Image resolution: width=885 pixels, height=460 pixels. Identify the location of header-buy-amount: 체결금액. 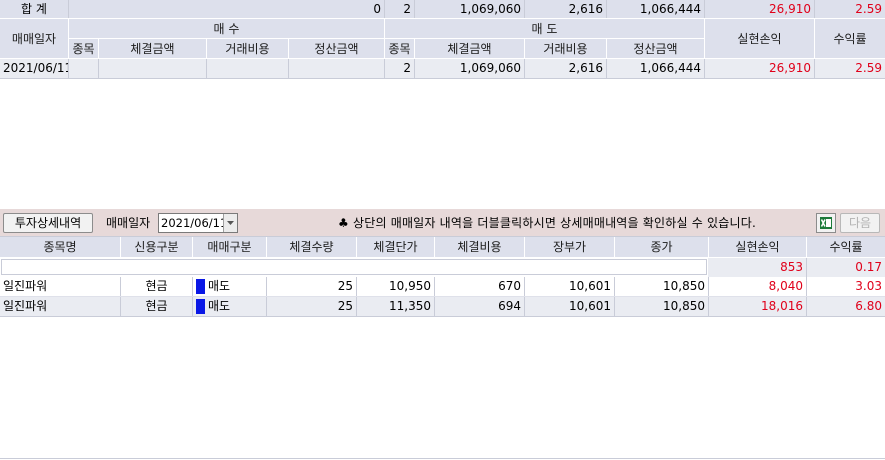
(152, 49).